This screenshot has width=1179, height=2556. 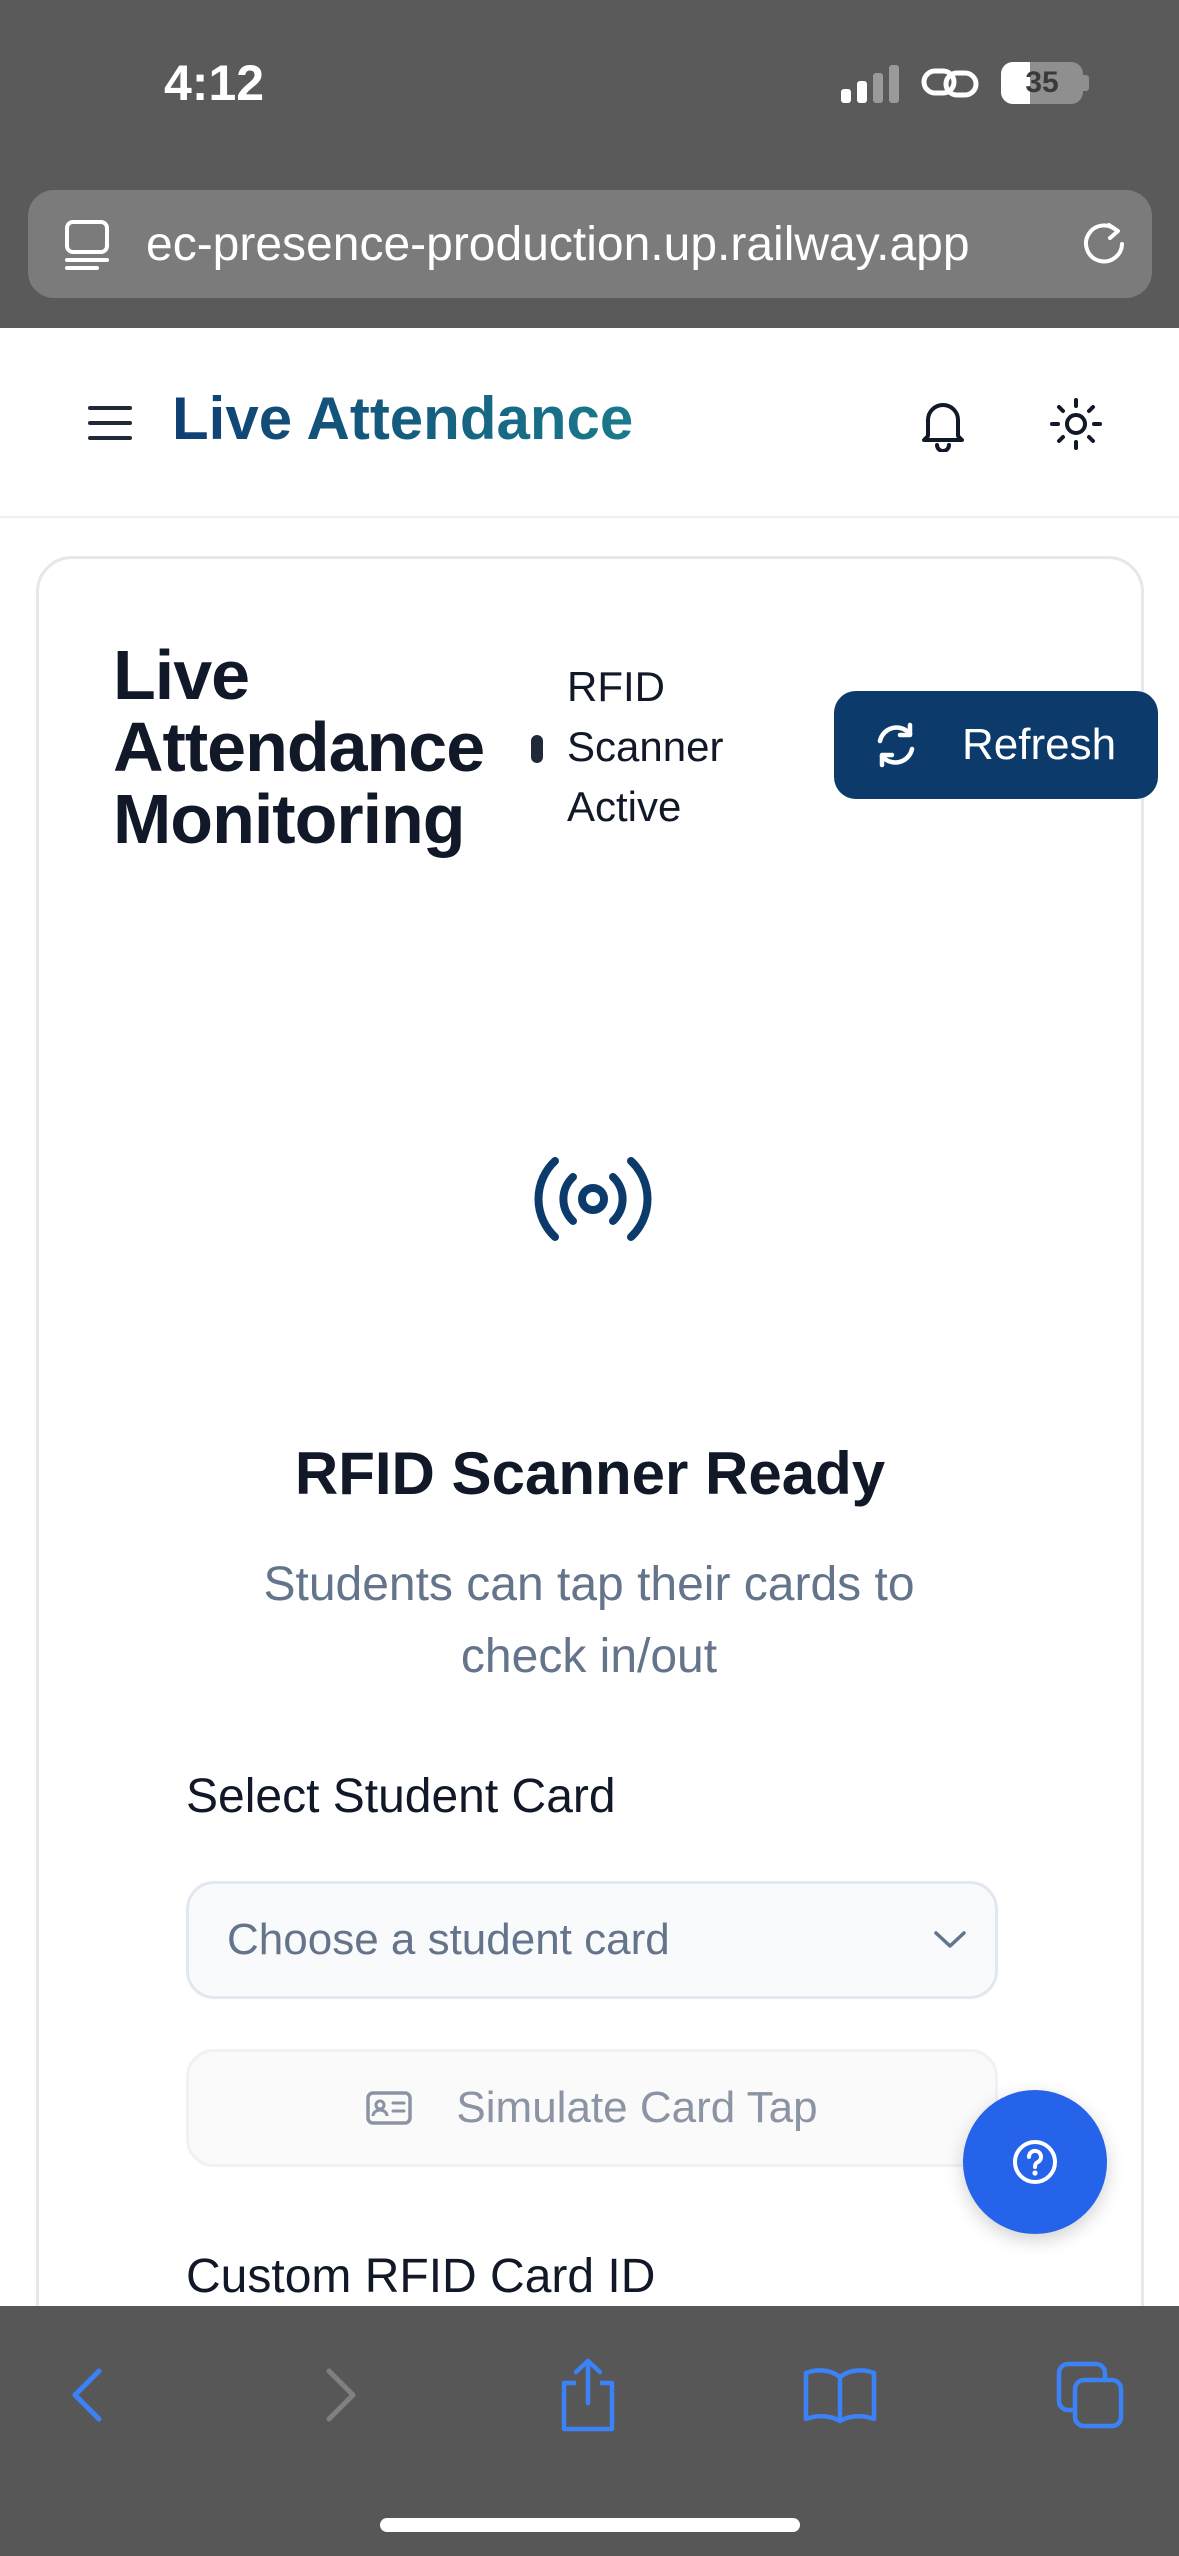 What do you see at coordinates (87, 244) in the screenshot?
I see `page-menu-icon` at bounding box center [87, 244].